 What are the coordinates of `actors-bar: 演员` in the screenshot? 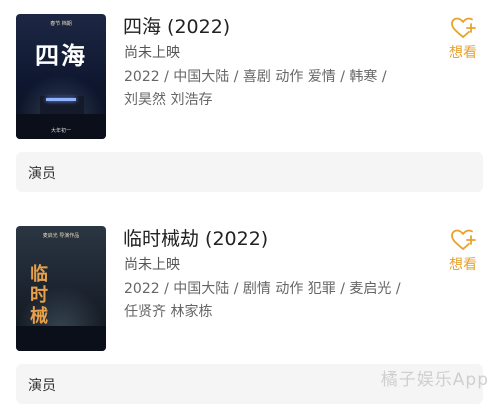 It's located at (249, 172).